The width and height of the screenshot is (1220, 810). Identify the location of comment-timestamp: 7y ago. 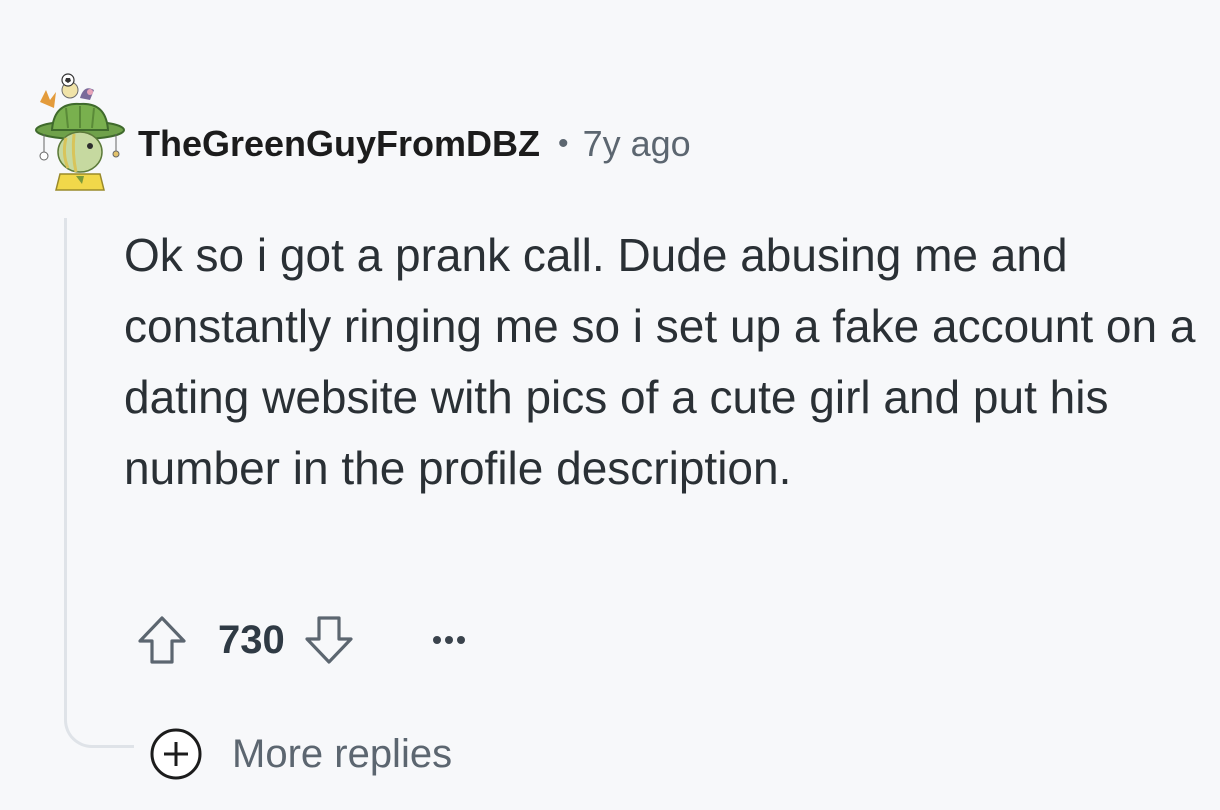
(637, 144).